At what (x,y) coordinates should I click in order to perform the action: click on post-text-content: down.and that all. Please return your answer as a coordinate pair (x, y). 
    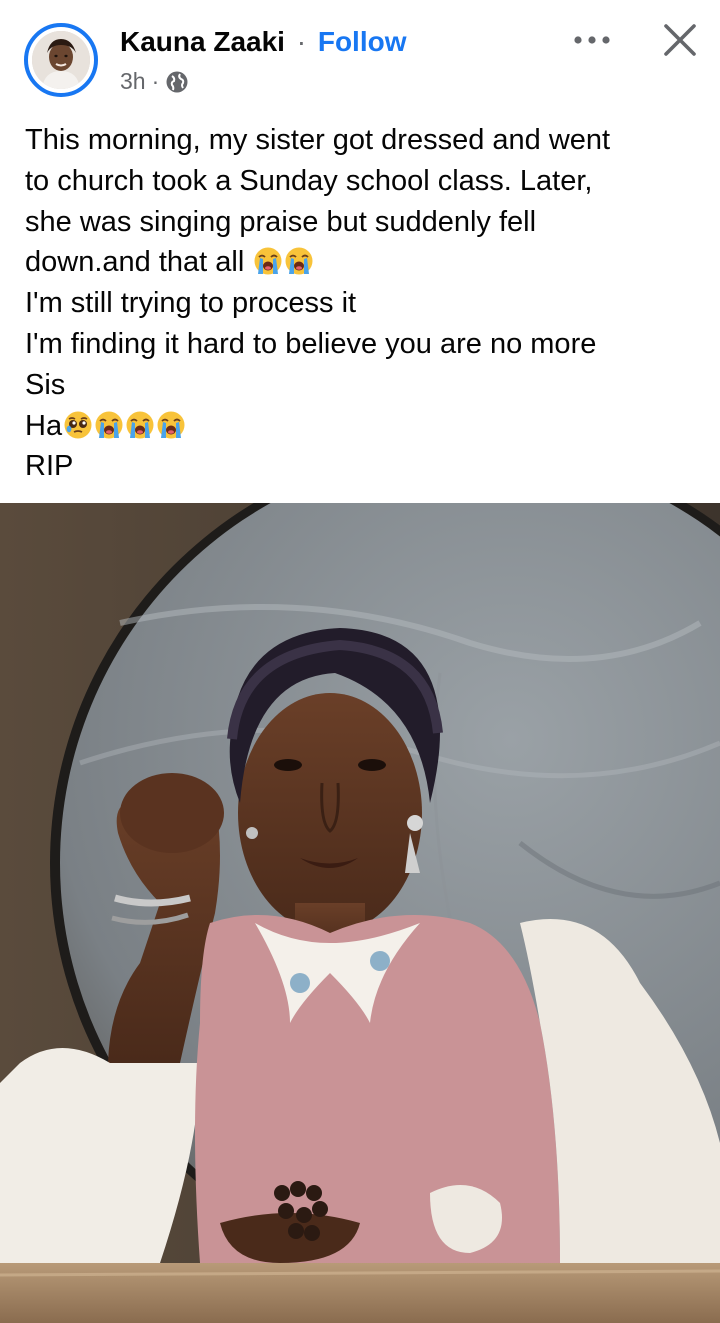
    Looking at the image, I should click on (139, 262).